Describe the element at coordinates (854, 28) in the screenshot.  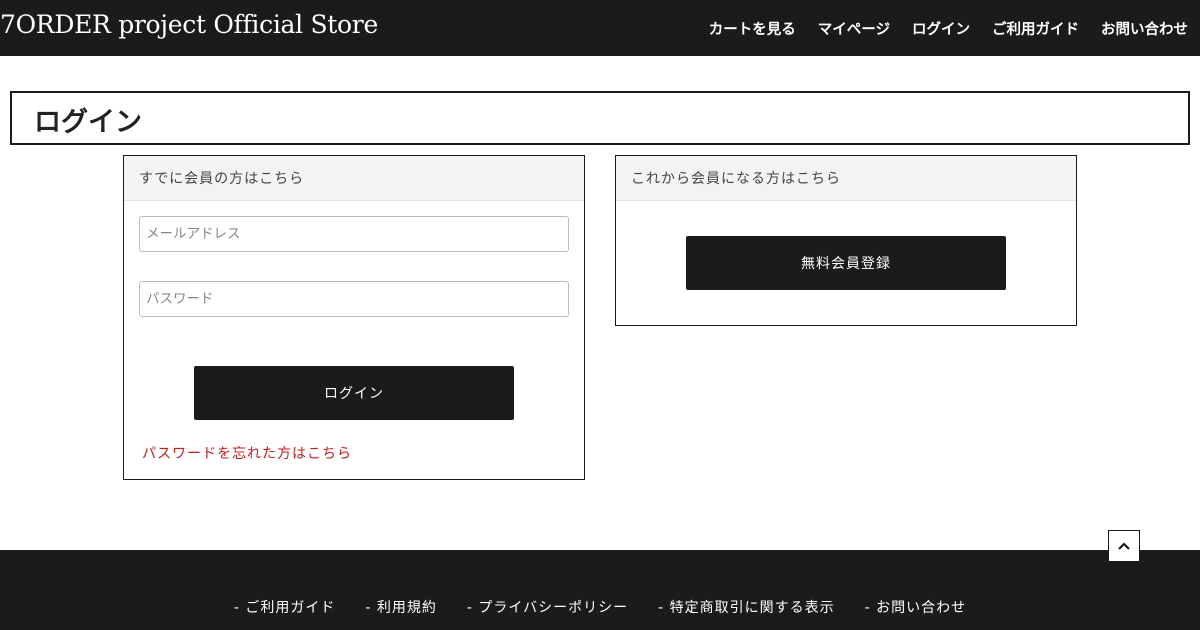
I see `nav-mypage: マイページ` at that location.